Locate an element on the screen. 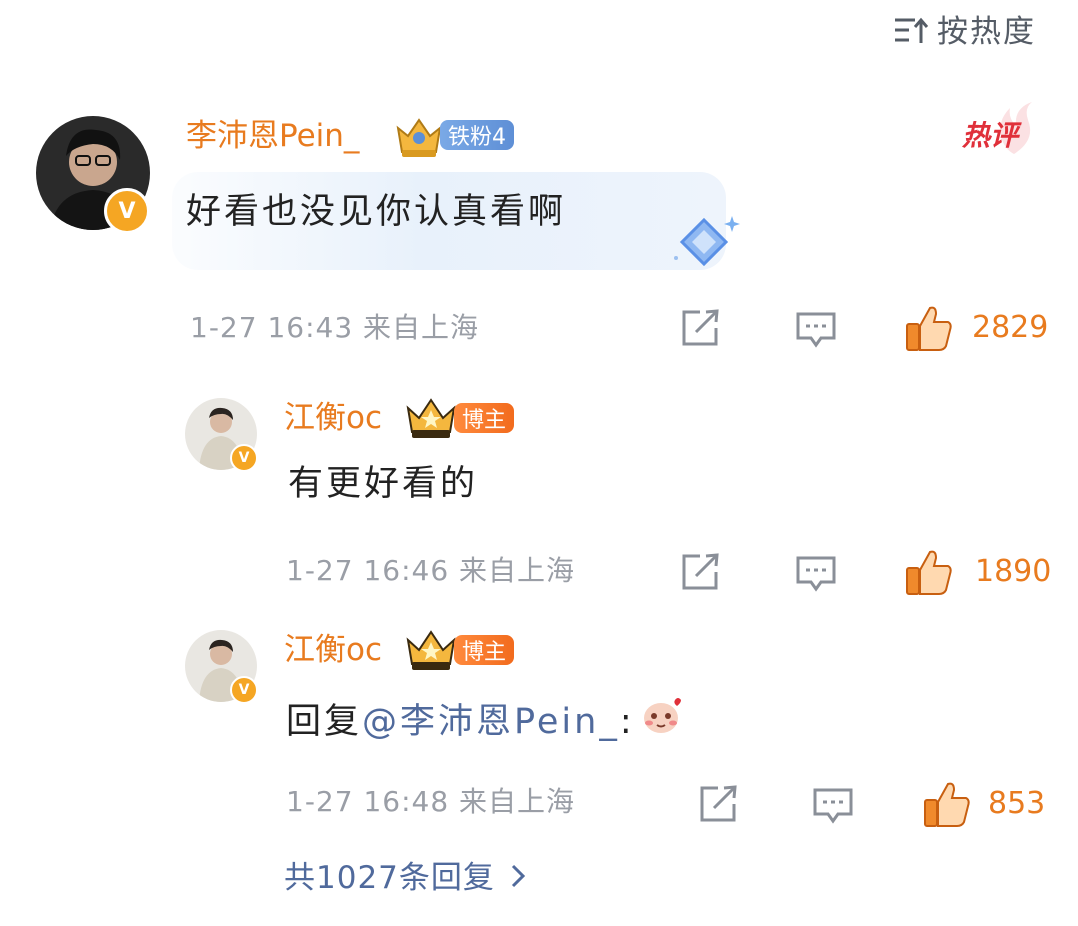 This screenshot has width=1078, height=926. reply-text: 回复 @李沛恩Pein_ : is located at coordinates (484, 721).